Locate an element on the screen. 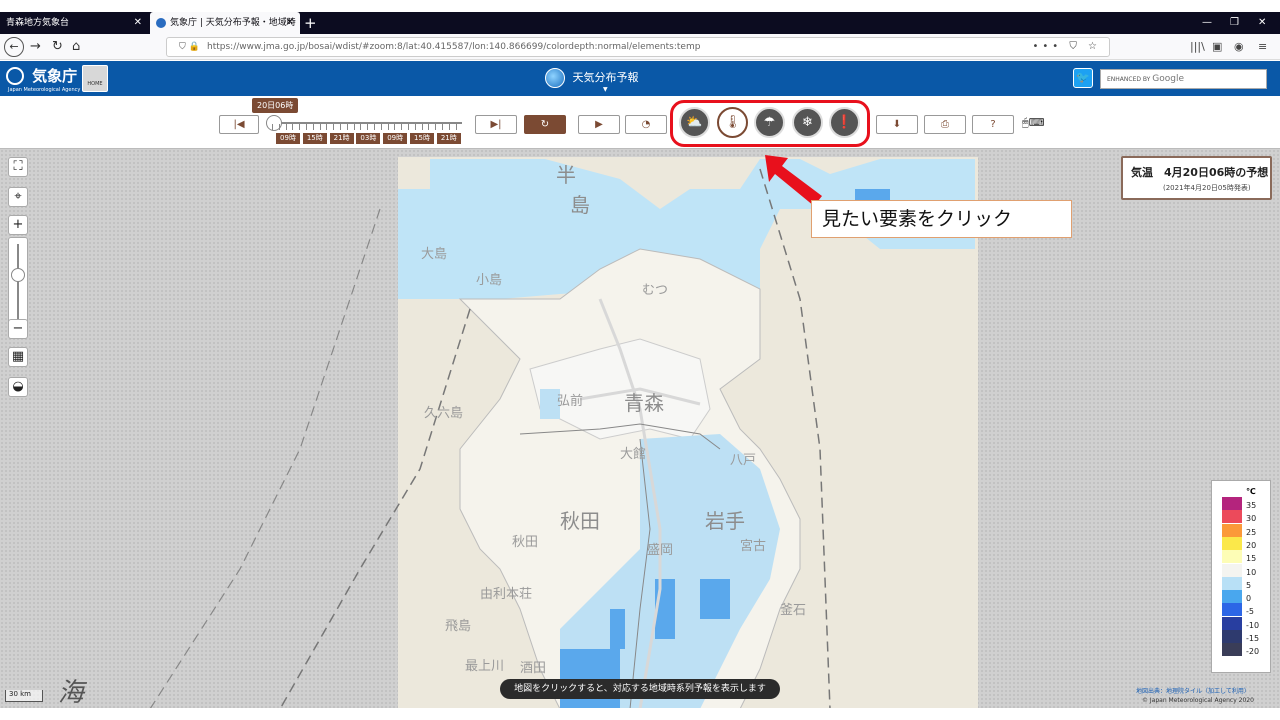 The image size is (1280, 720). legend-label: 35 is located at coordinates (1251, 505).